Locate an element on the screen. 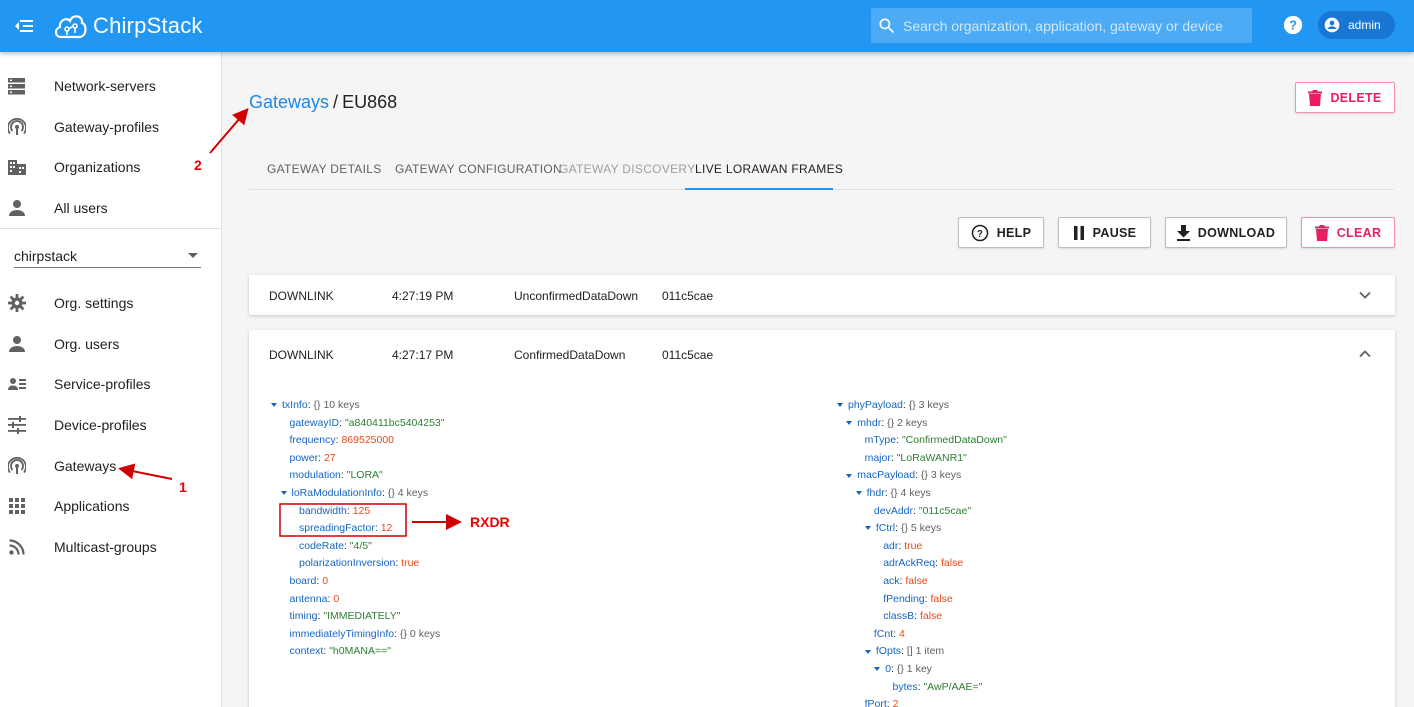  frame-type: ConfirmedDataDown is located at coordinates (570, 355).